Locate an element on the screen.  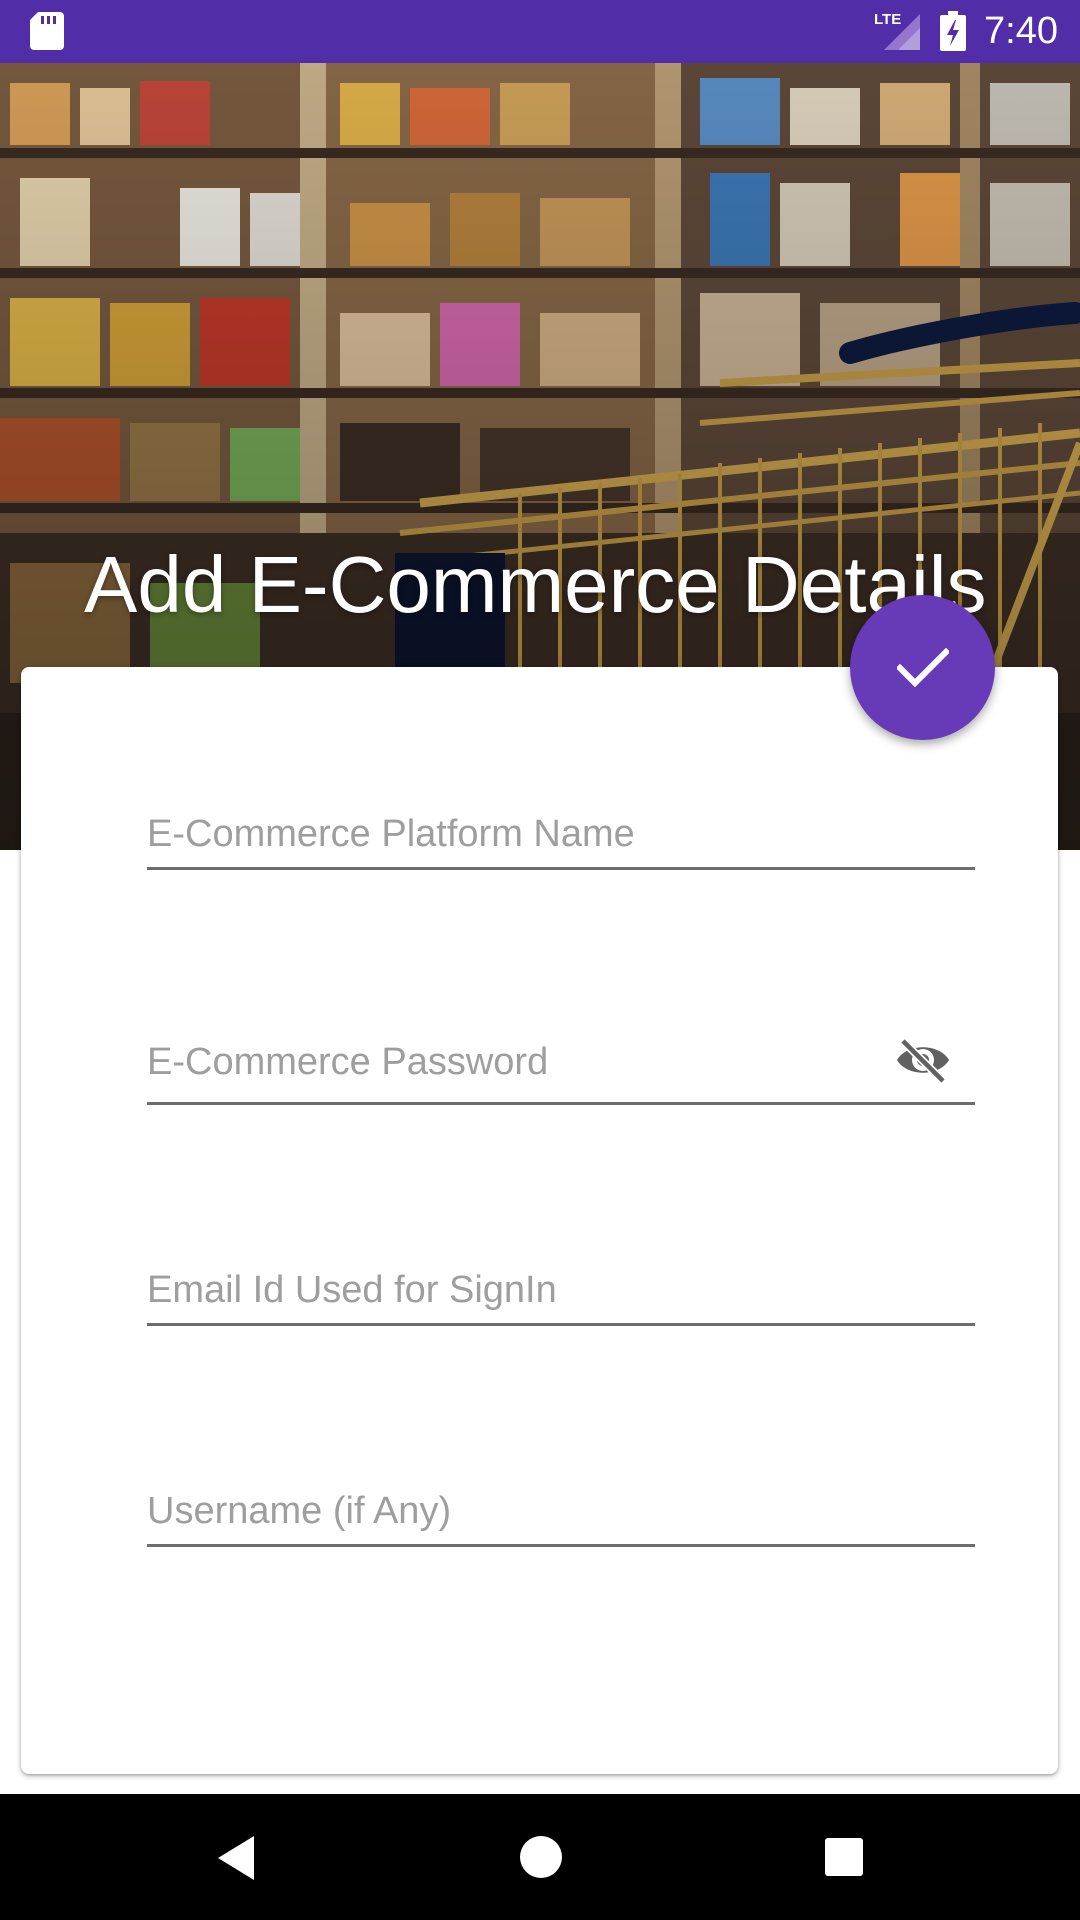
page-title: Add E-Commerce Details is located at coordinates (535, 584).